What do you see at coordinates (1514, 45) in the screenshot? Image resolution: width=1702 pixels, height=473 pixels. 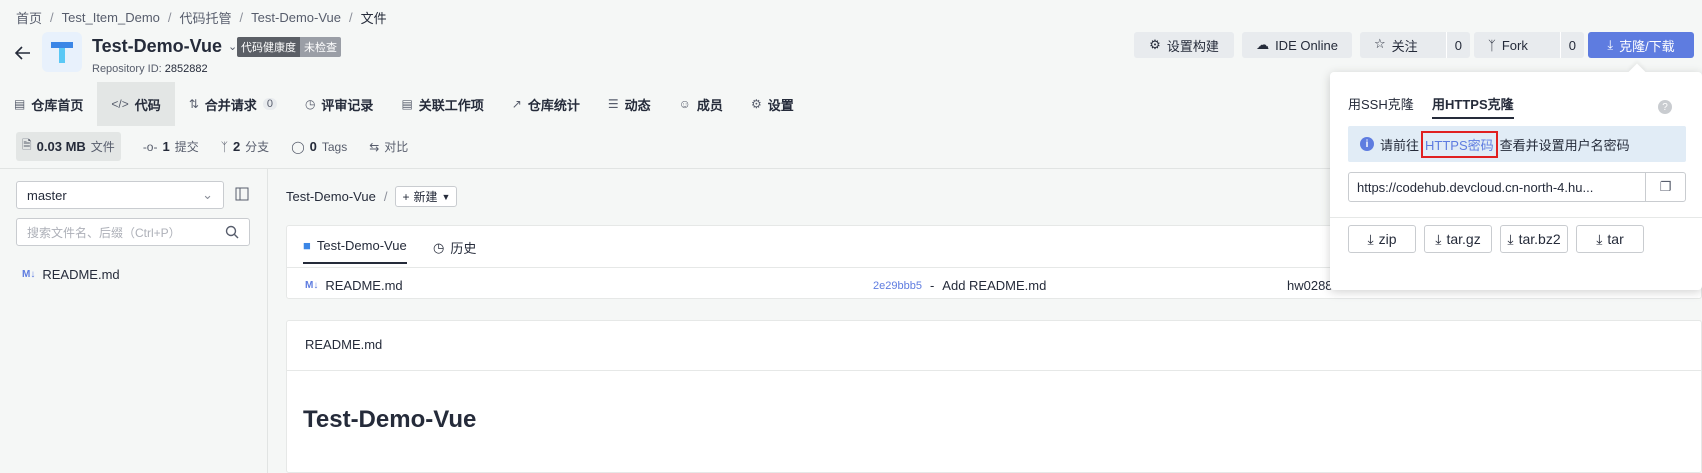 I see `fork-label: Fork` at bounding box center [1514, 45].